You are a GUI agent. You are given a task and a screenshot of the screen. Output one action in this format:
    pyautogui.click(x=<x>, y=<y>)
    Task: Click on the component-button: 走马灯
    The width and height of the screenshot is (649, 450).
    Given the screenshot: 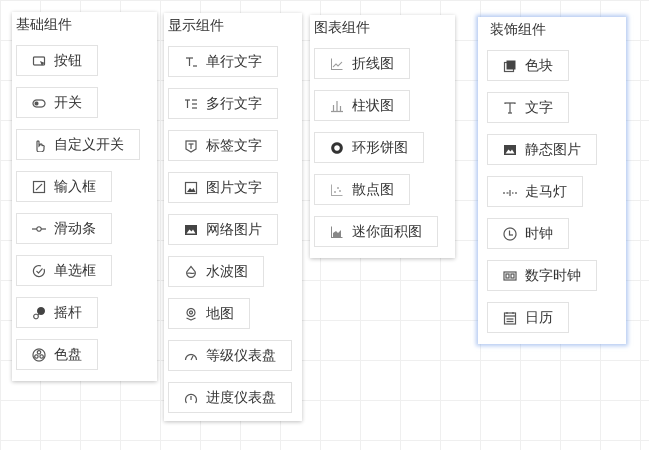 What is the action you would take?
    pyautogui.click(x=535, y=191)
    